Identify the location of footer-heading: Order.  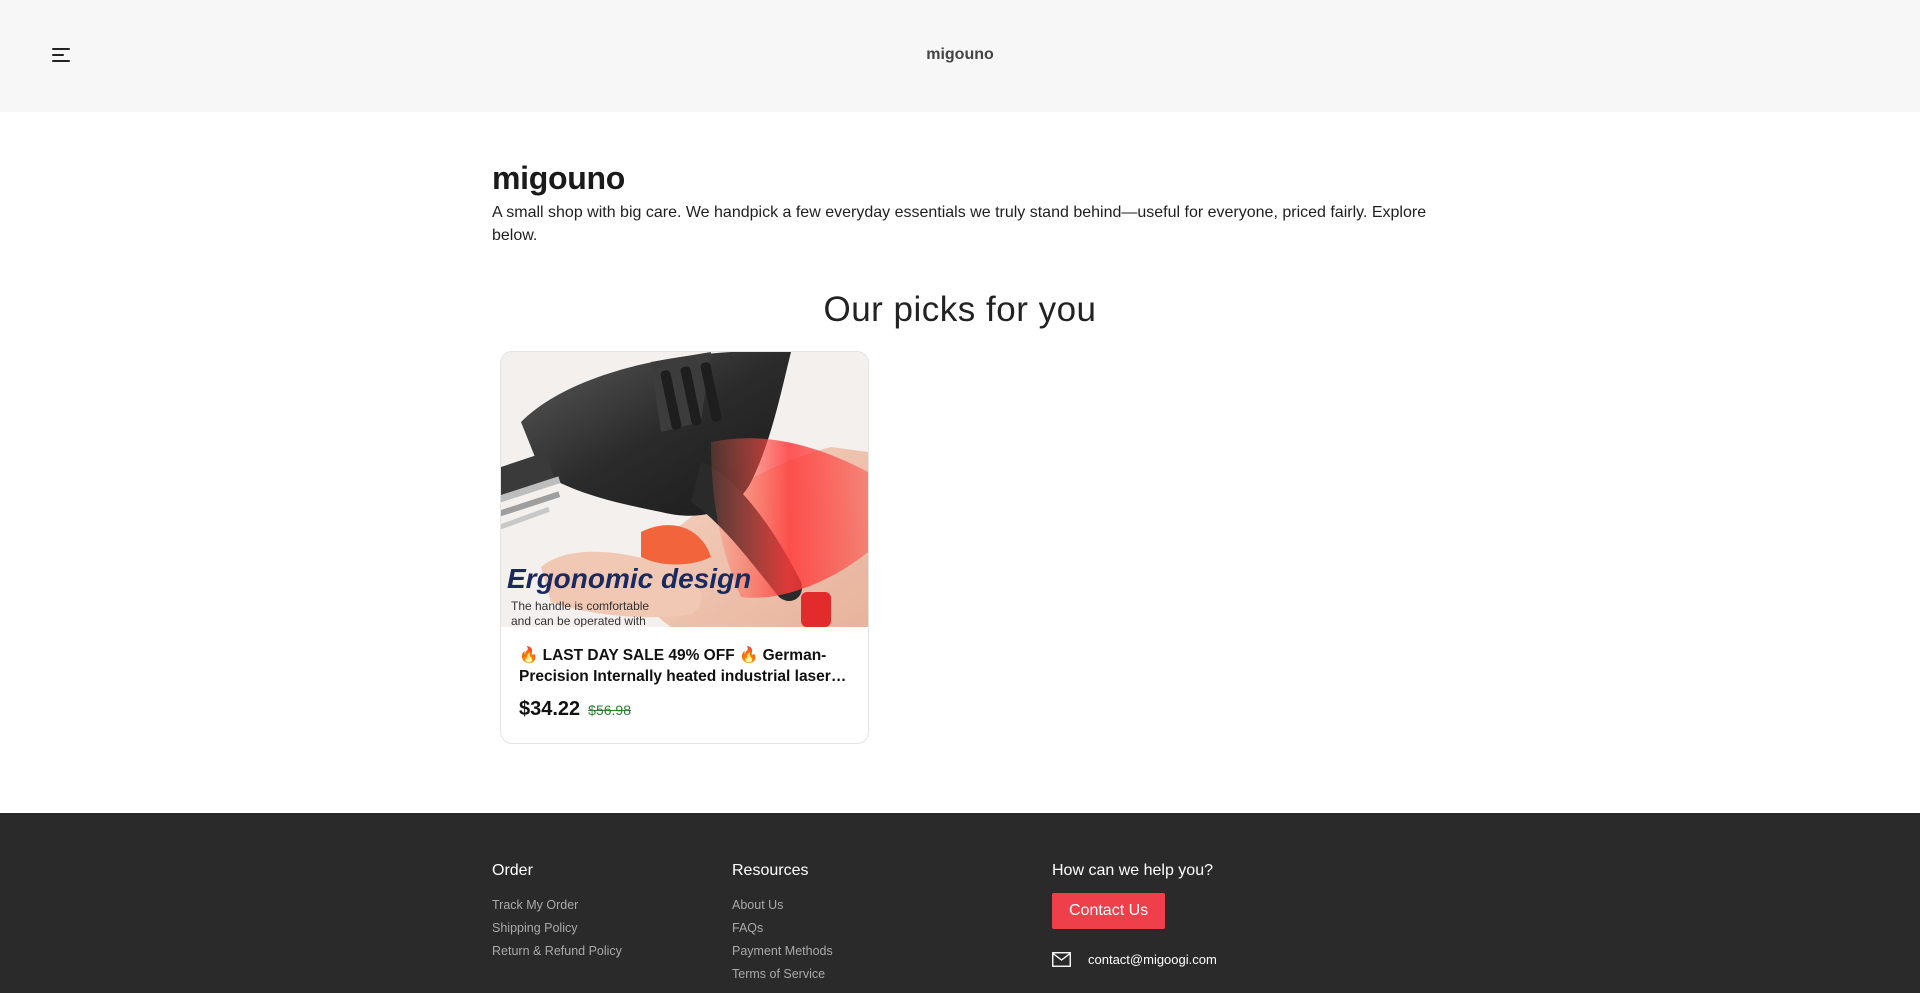
(512, 870).